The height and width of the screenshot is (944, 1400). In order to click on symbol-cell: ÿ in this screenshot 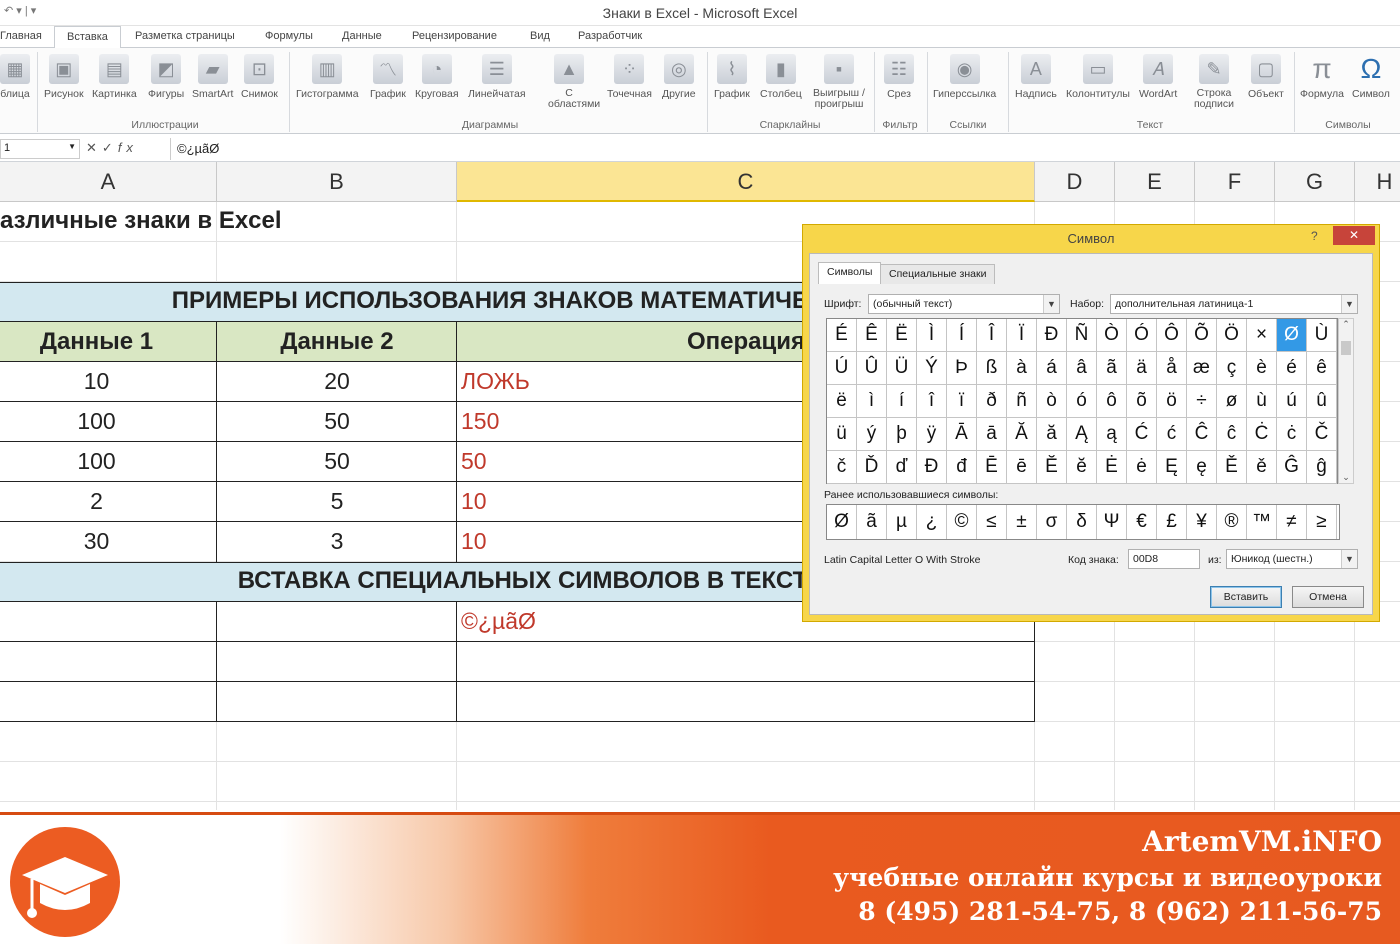, I will do `click(932, 434)`.